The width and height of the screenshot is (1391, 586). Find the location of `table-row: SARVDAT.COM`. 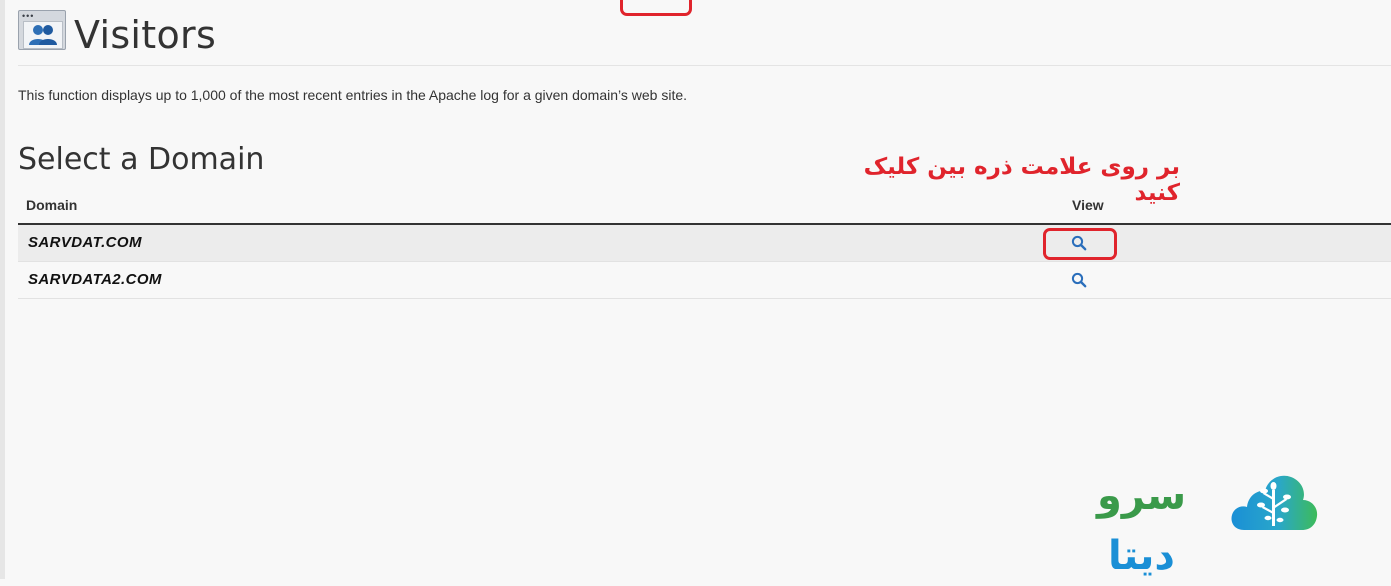

table-row: SARVDAT.COM is located at coordinates (704, 243).